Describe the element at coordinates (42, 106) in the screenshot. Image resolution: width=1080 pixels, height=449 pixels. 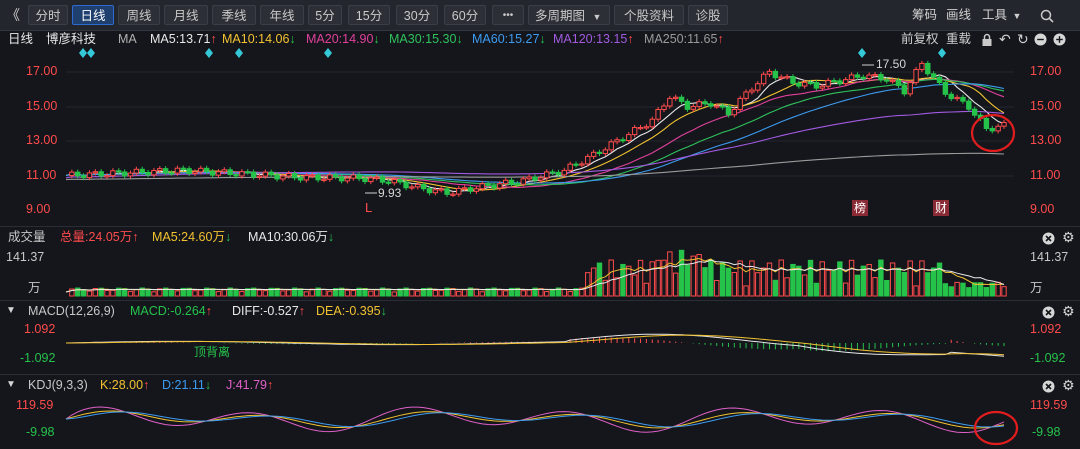
I see `price-ytick-left: 15.00` at that location.